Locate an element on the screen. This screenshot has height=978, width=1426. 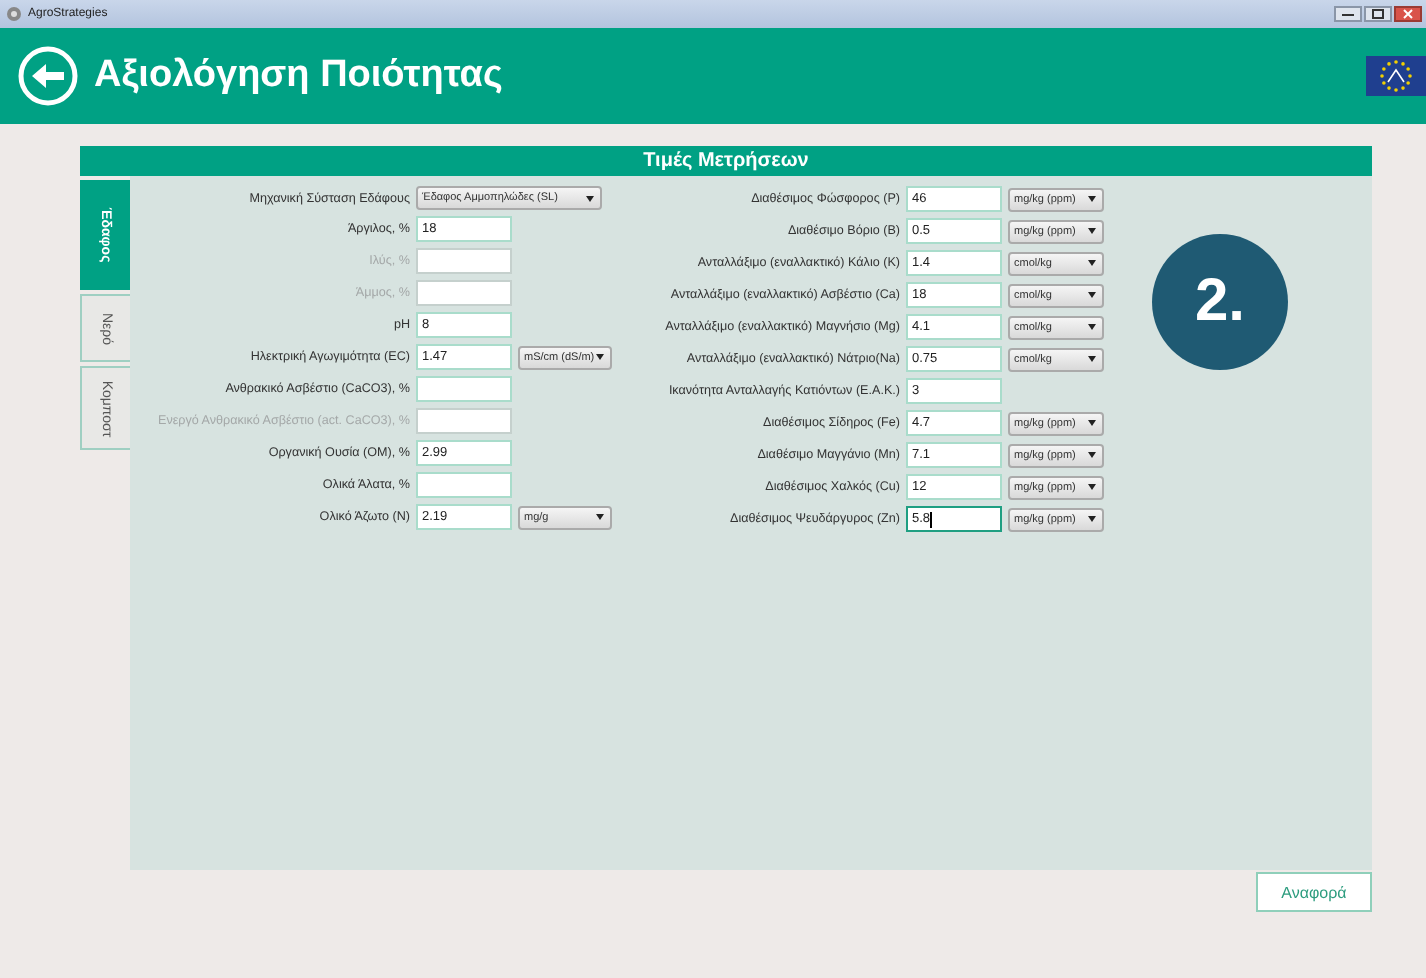
flag-icon is located at coordinates (1396, 76).